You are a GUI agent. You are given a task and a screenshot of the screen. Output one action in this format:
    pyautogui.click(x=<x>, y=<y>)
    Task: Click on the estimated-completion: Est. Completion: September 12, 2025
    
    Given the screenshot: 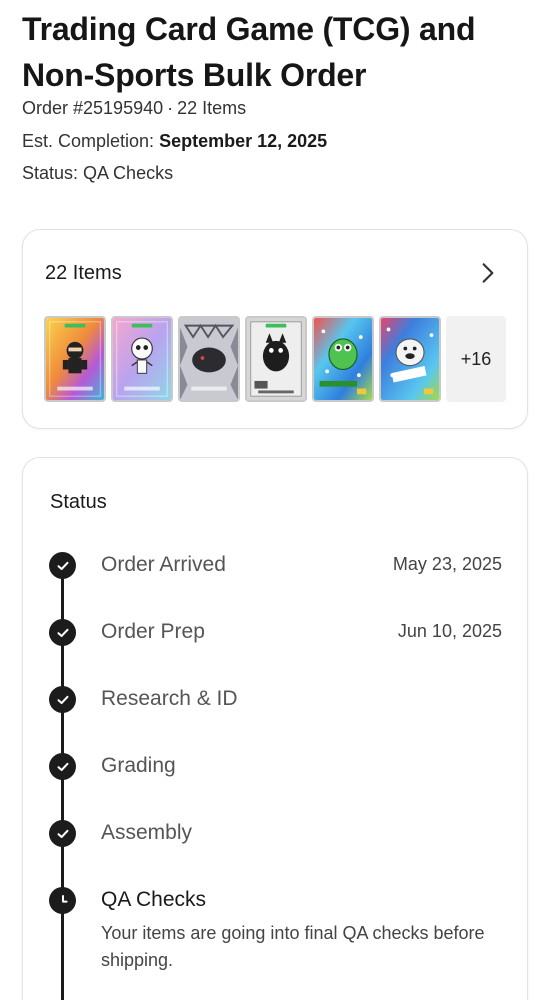 What is the action you would take?
    pyautogui.click(x=174, y=141)
    